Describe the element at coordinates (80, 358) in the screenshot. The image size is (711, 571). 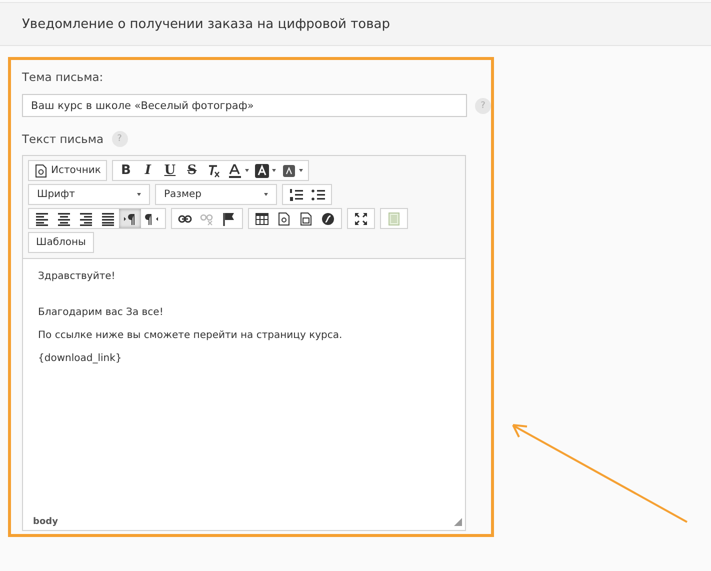
I see `paragraph: {download_link}` at that location.